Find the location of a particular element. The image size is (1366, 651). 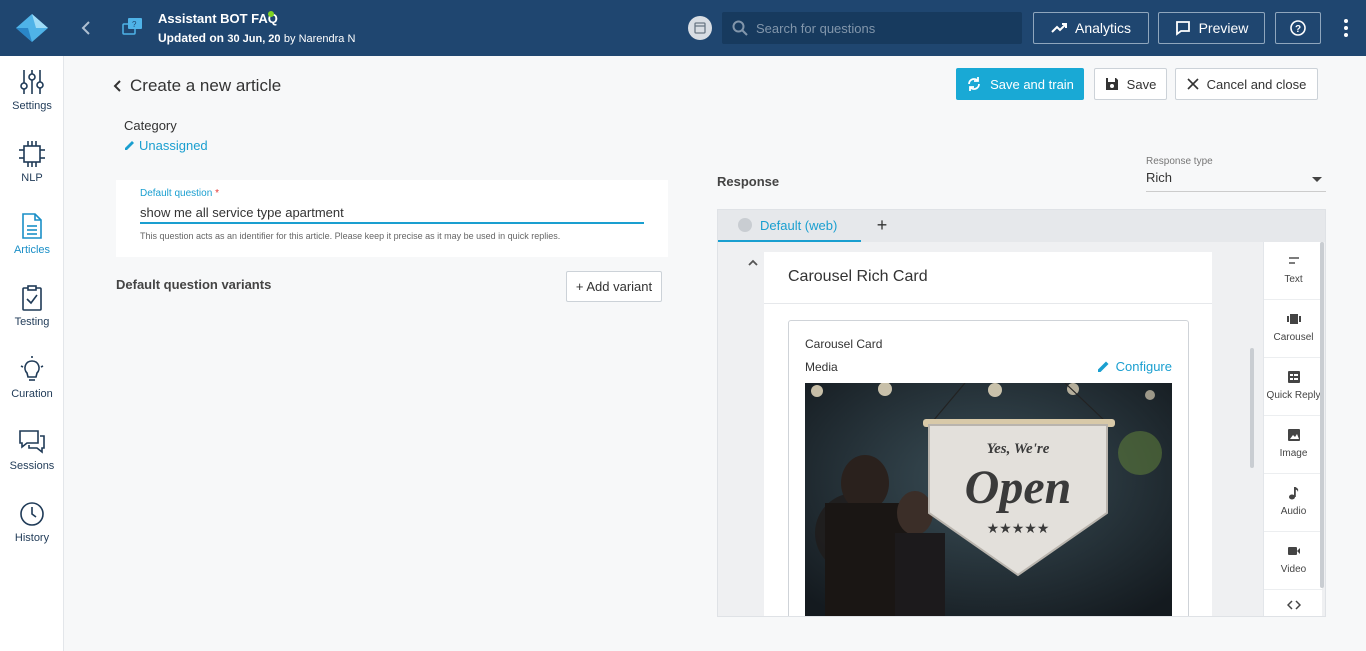

calculator-icon is located at coordinates (700, 28).